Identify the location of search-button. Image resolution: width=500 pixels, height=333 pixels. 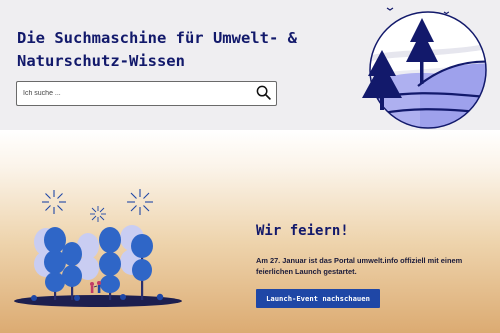
(263, 93).